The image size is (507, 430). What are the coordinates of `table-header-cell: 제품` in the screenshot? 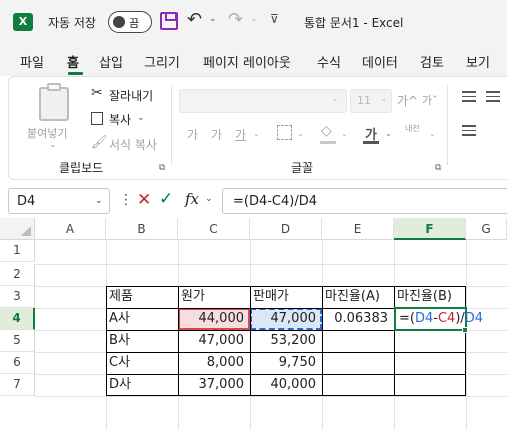 It's located at (121, 297).